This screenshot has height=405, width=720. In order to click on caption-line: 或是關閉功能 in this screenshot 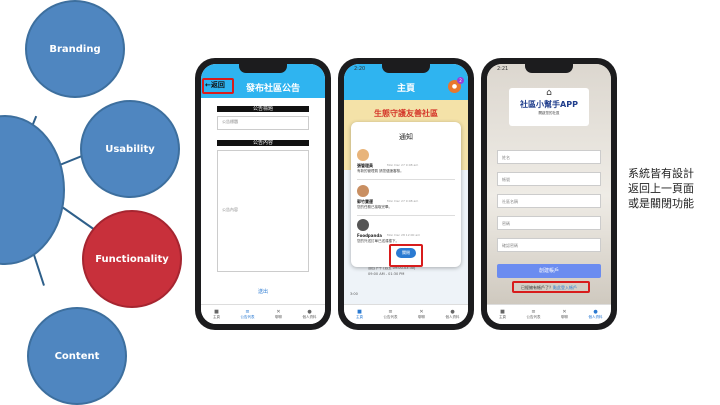, I will do `click(661, 203)`.